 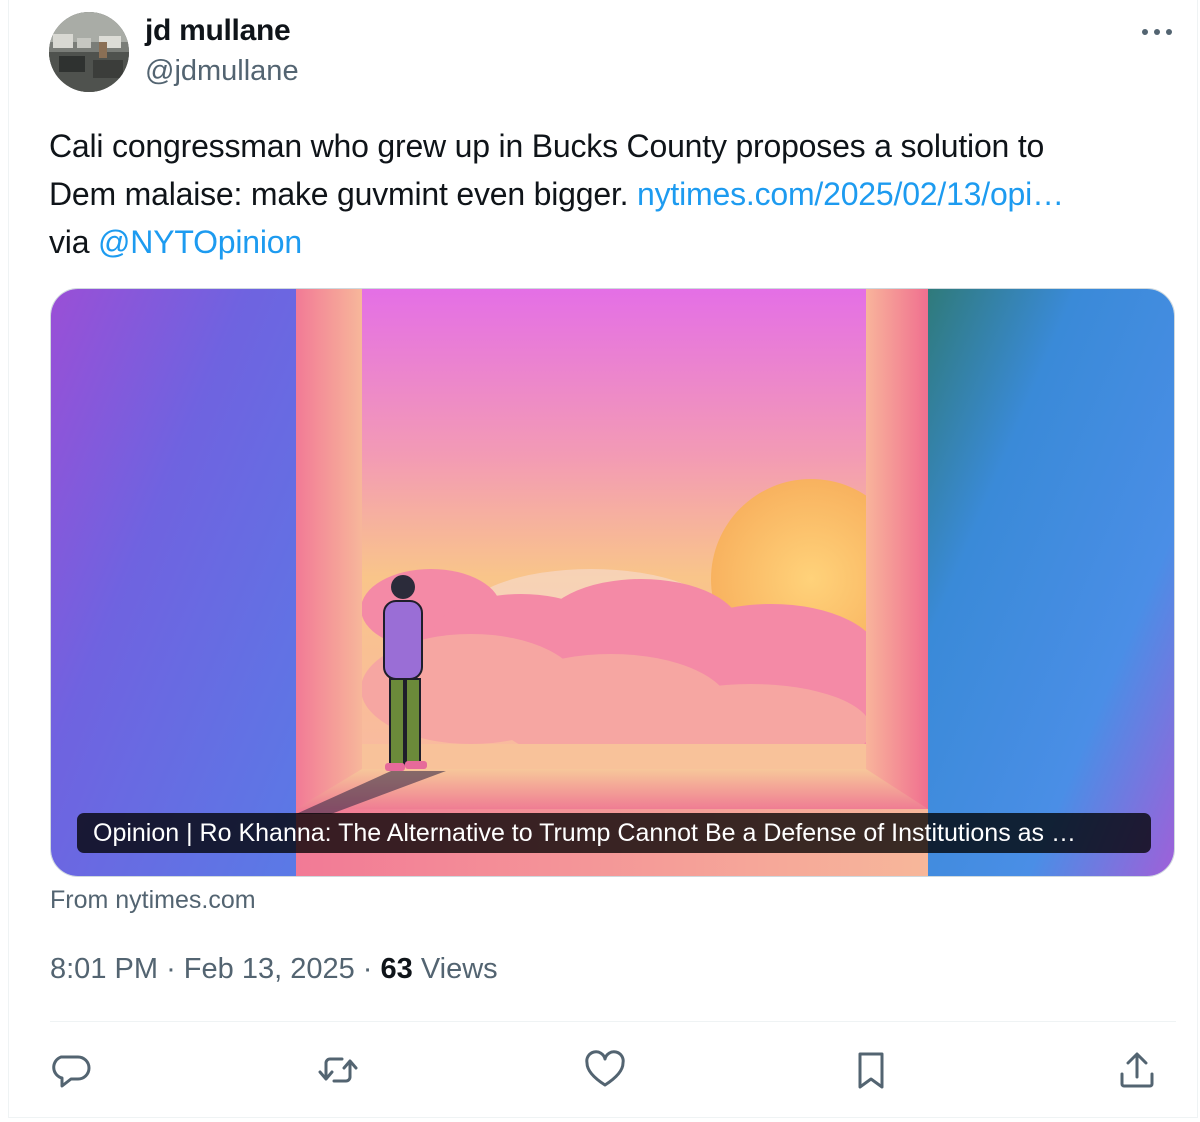 I want to click on tweet-date: Feb 13, 2025, so click(x=269, y=969).